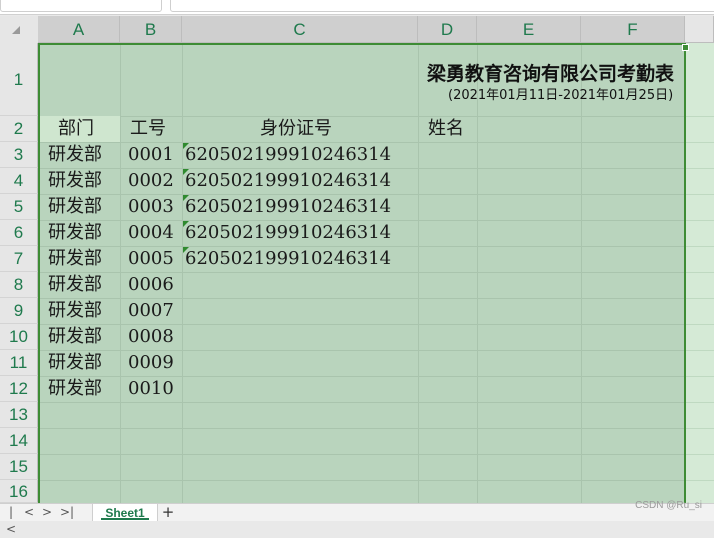 The image size is (714, 538). I want to click on row-header-16: 16, so click(19, 491).